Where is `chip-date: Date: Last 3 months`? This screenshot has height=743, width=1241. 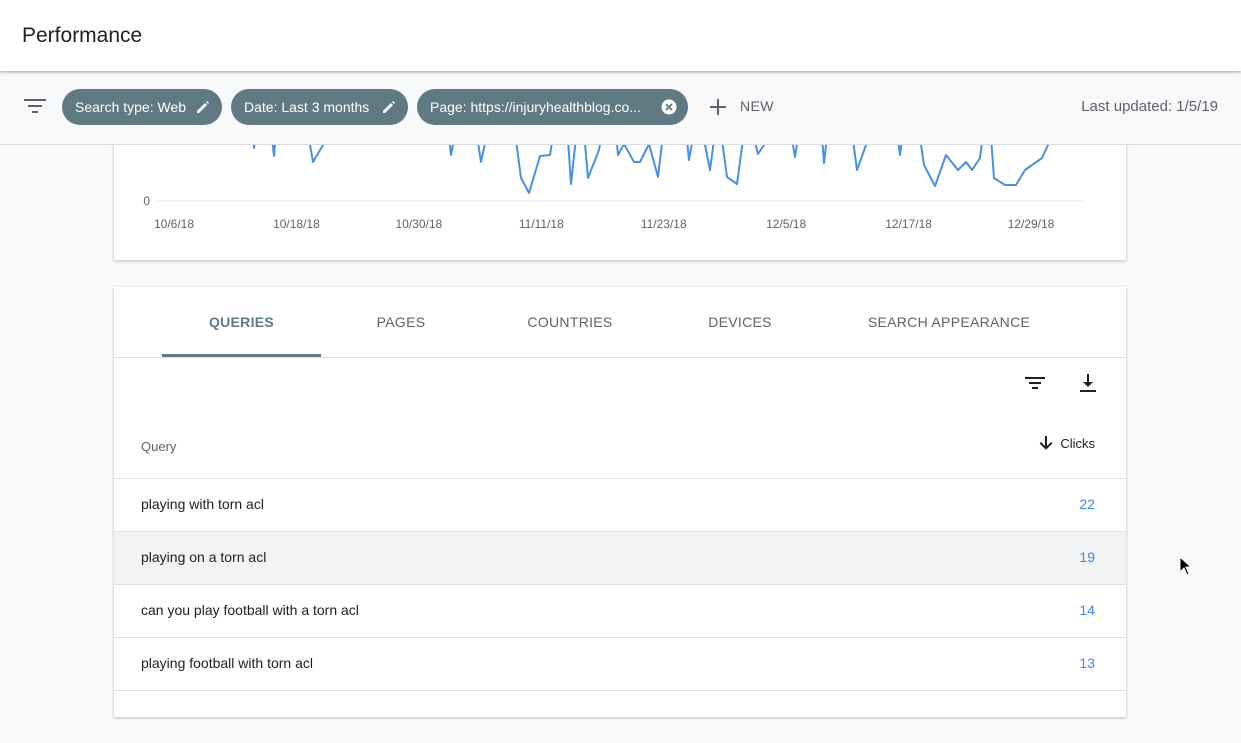 chip-date: Date: Last 3 months is located at coordinates (319, 107).